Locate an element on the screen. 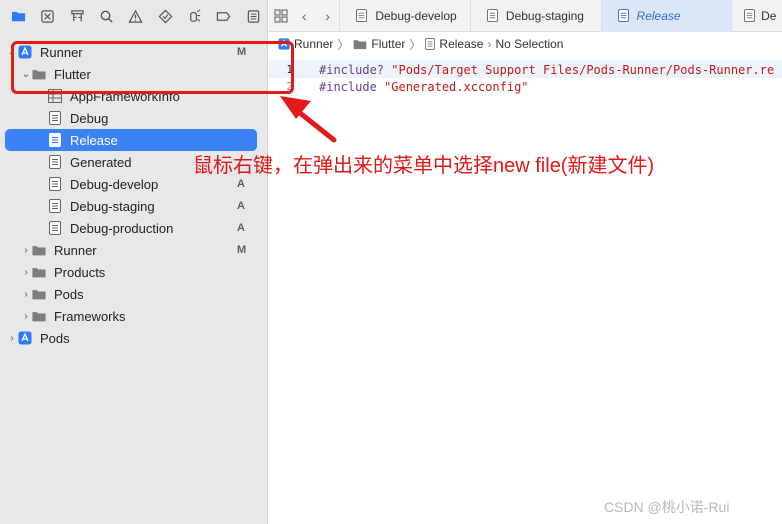  navigator-toolbar is located at coordinates (134, 16).